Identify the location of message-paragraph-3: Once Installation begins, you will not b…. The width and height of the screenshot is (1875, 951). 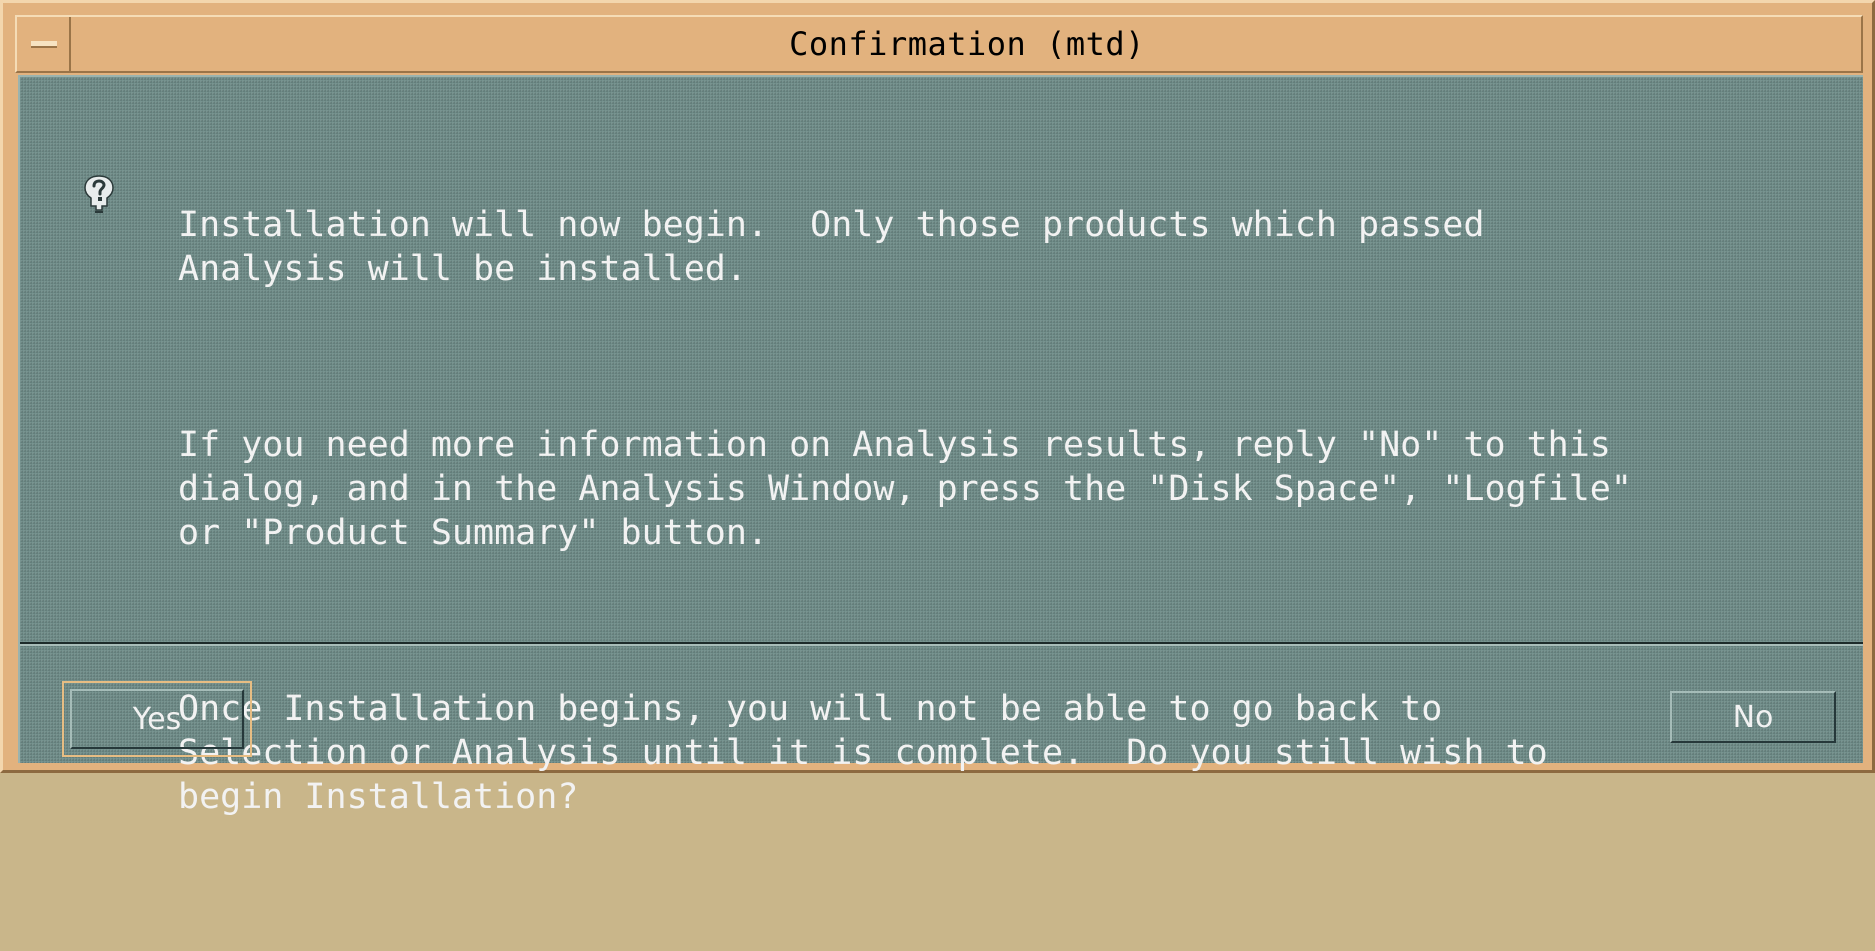
(863, 753).